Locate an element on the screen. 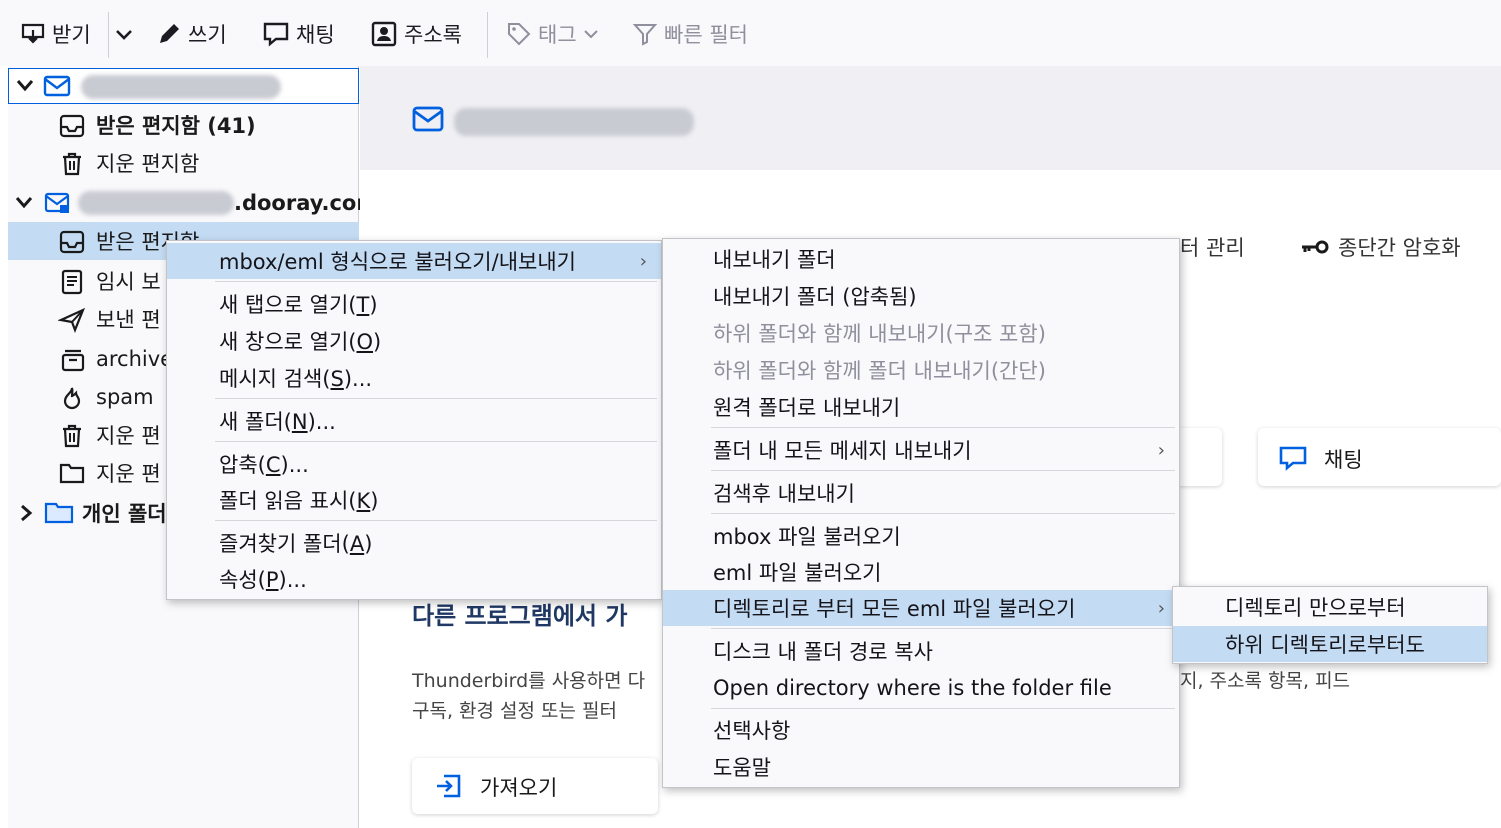 Image resolution: width=1501 pixels, height=828 pixels. menu-item-open-new-tab: 새 탭으로 열기(T) is located at coordinates (414, 304).